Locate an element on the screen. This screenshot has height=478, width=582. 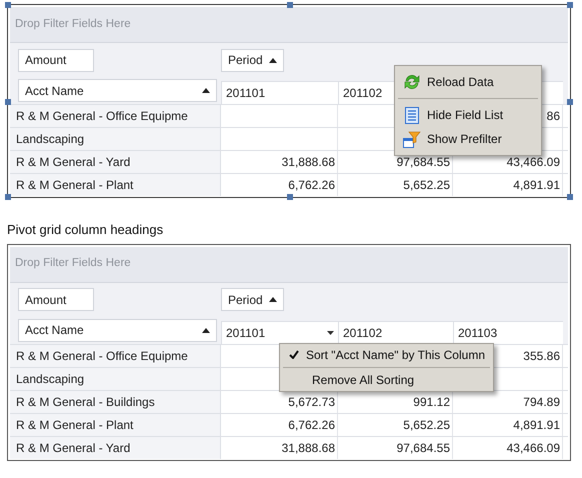
row-header: R & M General - Buildings is located at coordinates (115, 401).